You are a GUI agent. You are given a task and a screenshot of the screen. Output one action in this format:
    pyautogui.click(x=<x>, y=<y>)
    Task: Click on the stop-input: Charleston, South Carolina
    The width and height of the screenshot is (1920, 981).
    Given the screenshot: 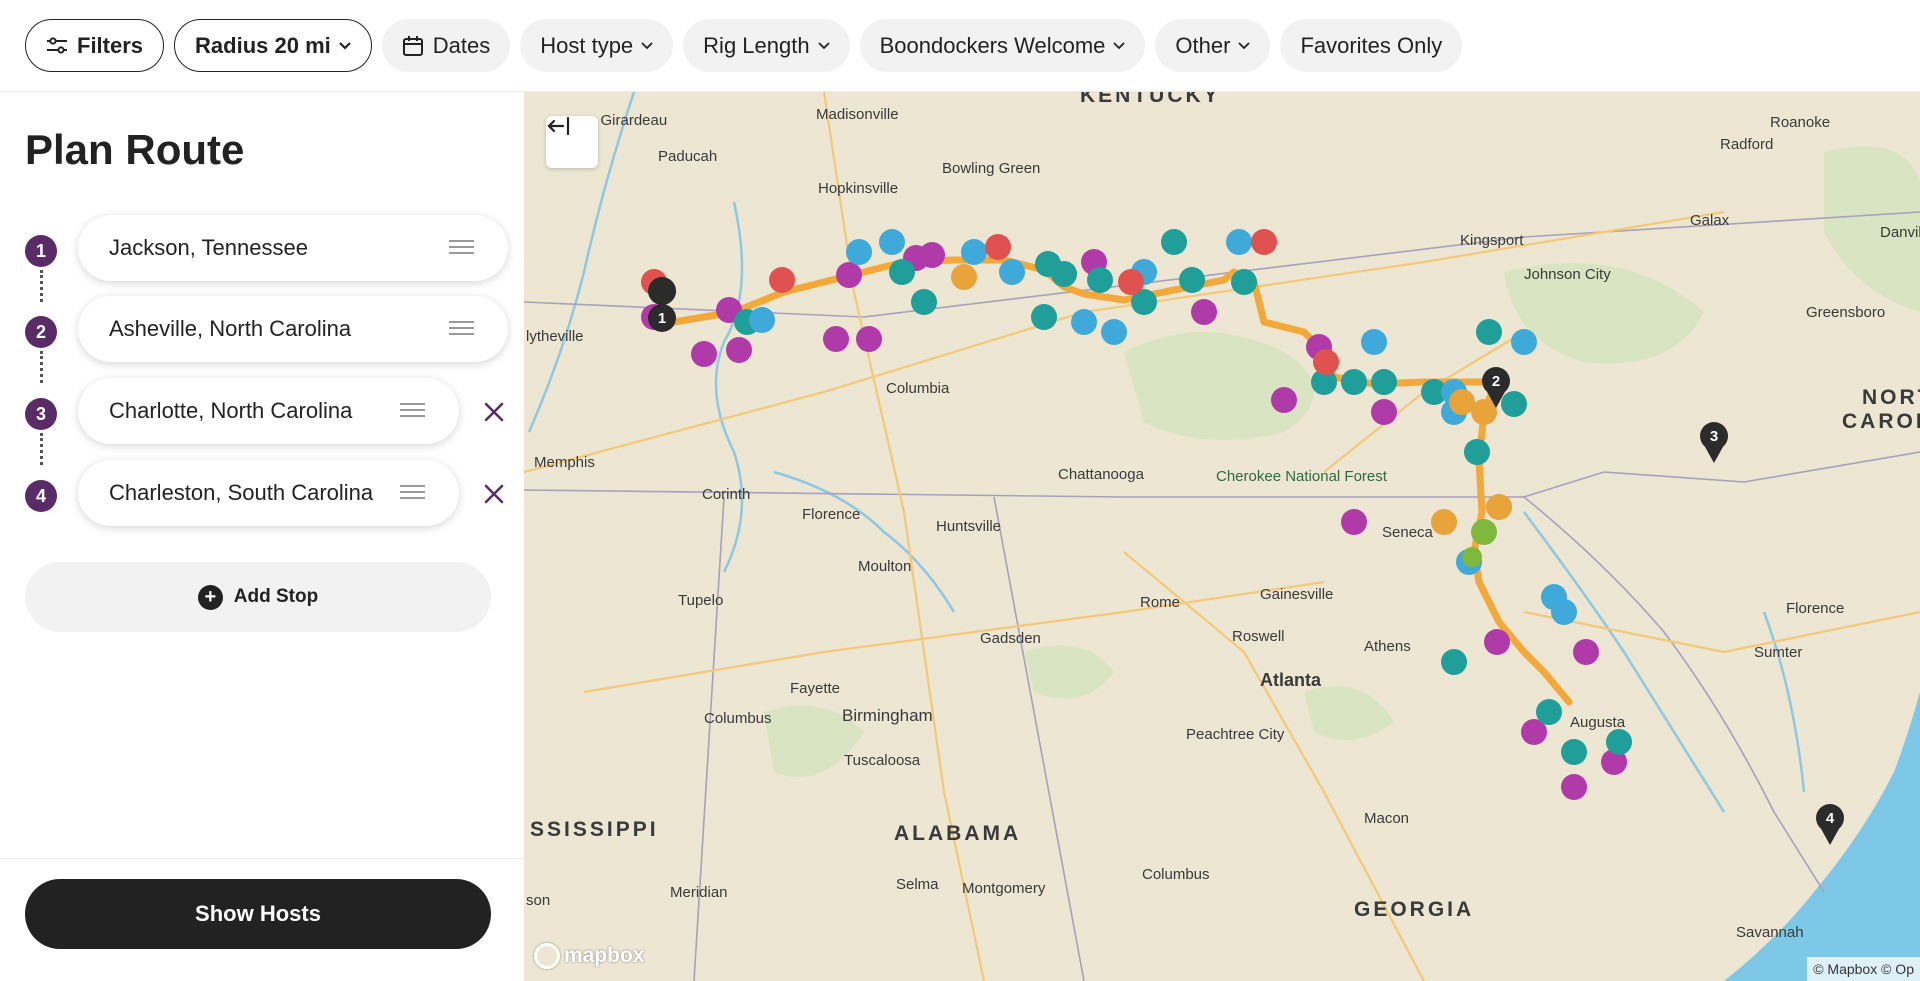 What is the action you would take?
    pyautogui.click(x=268, y=493)
    